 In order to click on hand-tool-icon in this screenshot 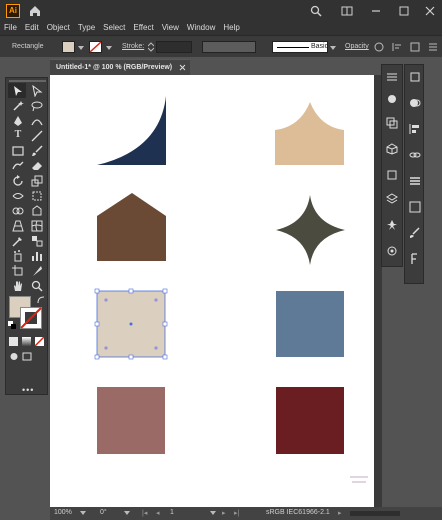, I will do `click(18, 286)`.